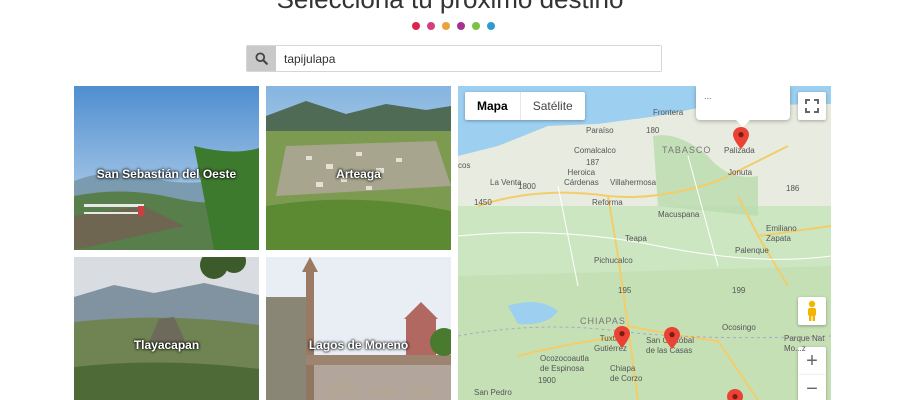 The height and width of the screenshot is (400, 900). What do you see at coordinates (166, 345) in the screenshot?
I see `destination-name: Tlayacapan` at bounding box center [166, 345].